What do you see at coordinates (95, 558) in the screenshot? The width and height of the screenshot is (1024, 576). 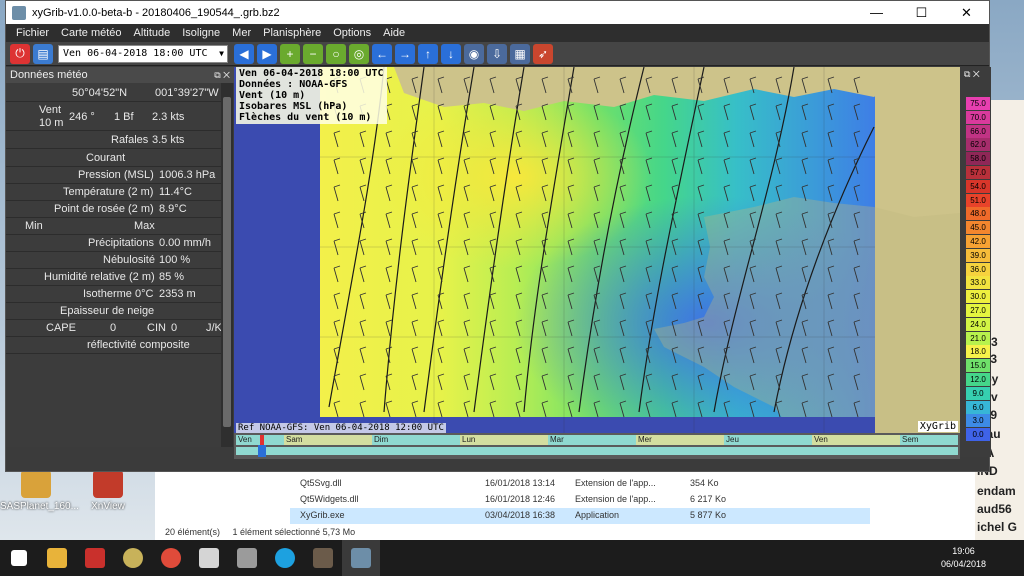 I see `taskbar-app-heart` at bounding box center [95, 558].